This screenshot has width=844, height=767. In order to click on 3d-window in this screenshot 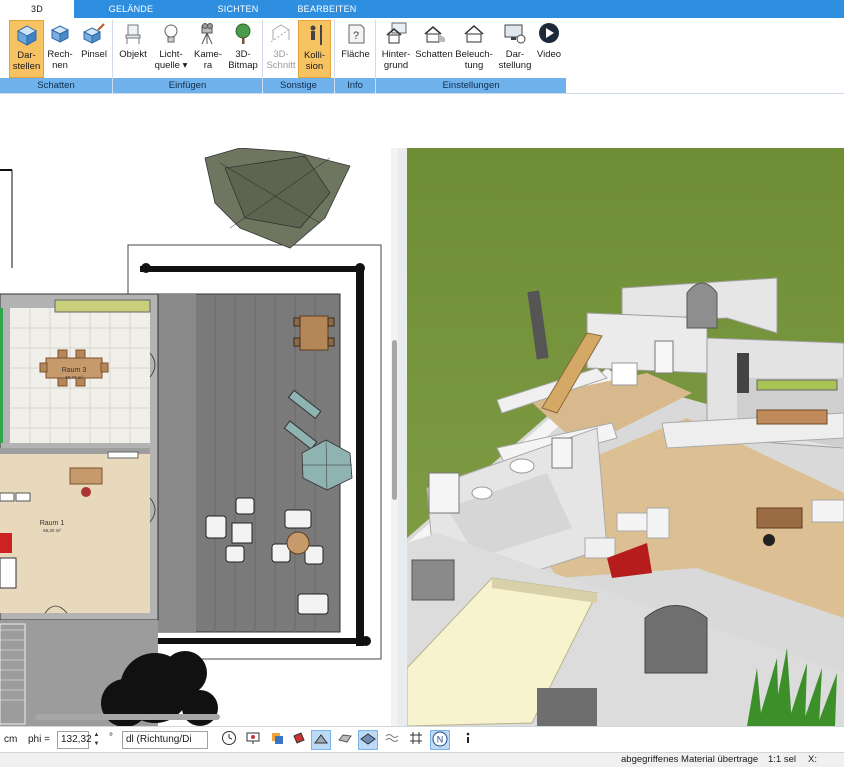, I will do `click(433, 580)`.